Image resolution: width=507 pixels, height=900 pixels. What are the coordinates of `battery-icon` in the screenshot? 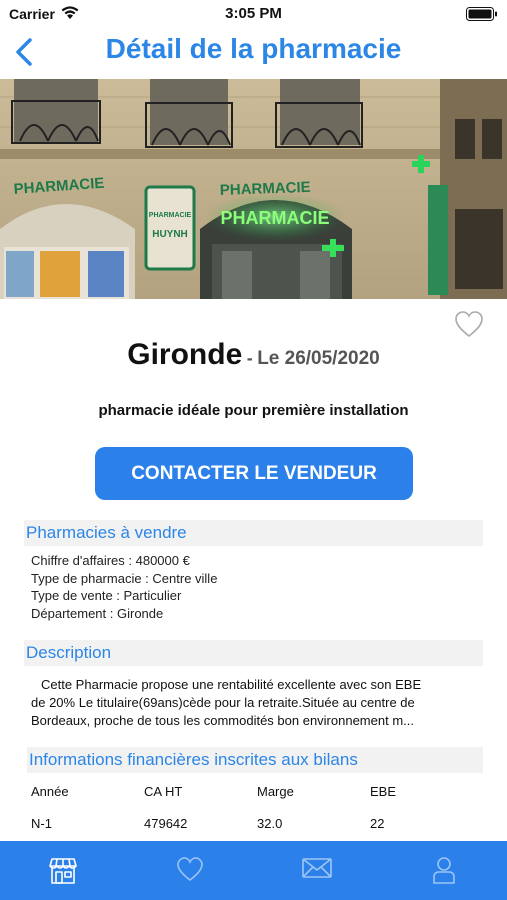 It's located at (481, 14).